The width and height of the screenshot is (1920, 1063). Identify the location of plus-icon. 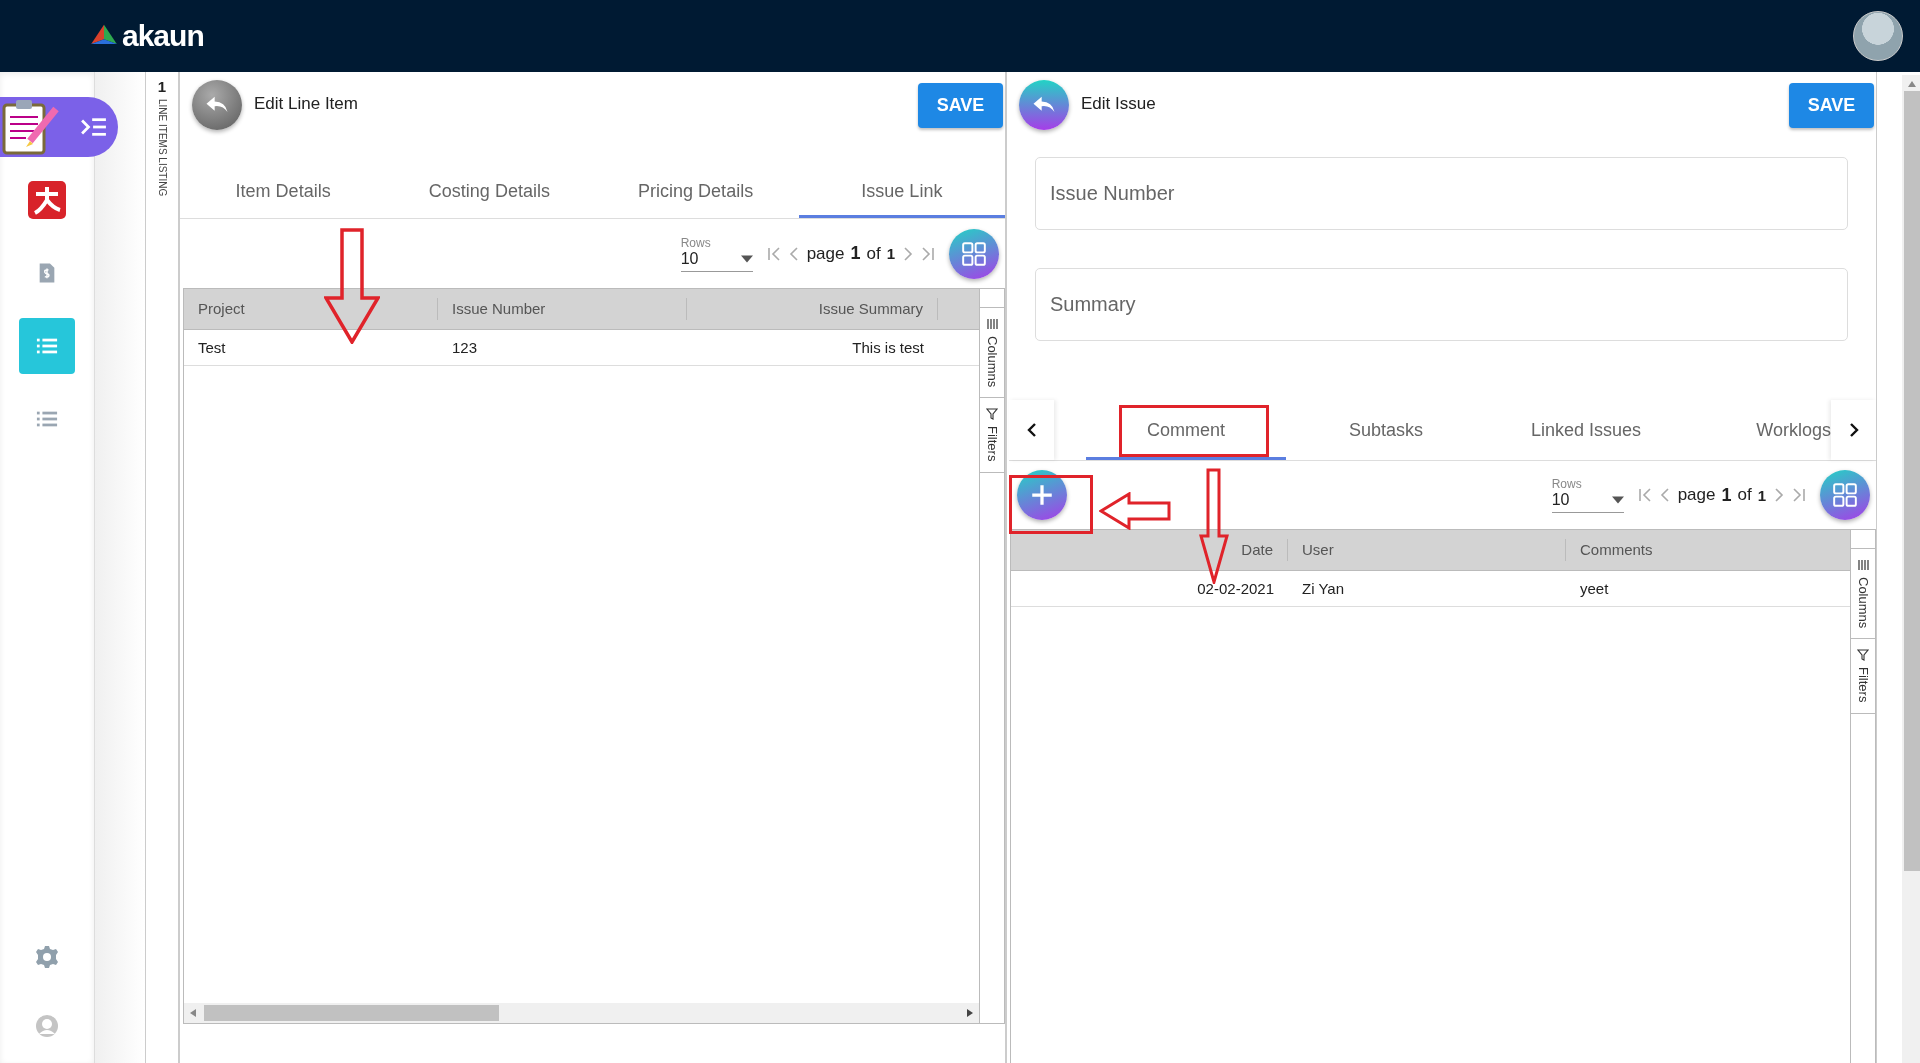
(1042, 495).